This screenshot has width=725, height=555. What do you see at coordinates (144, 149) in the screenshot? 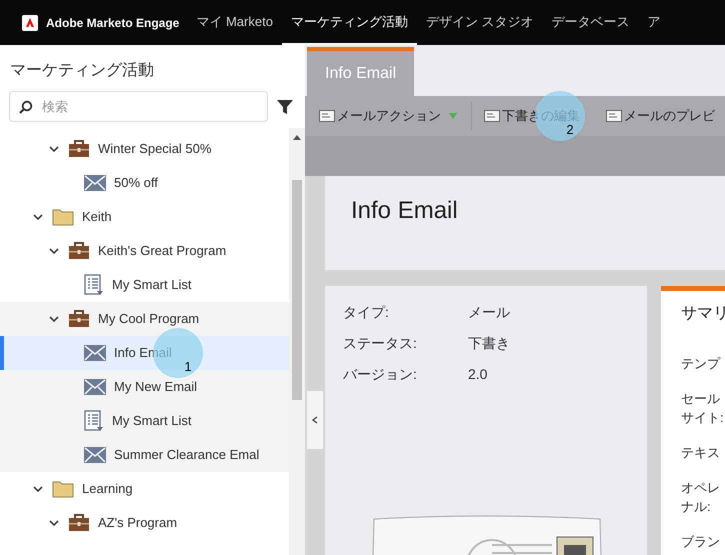
I see `tree-item: Winter Special 50%` at bounding box center [144, 149].